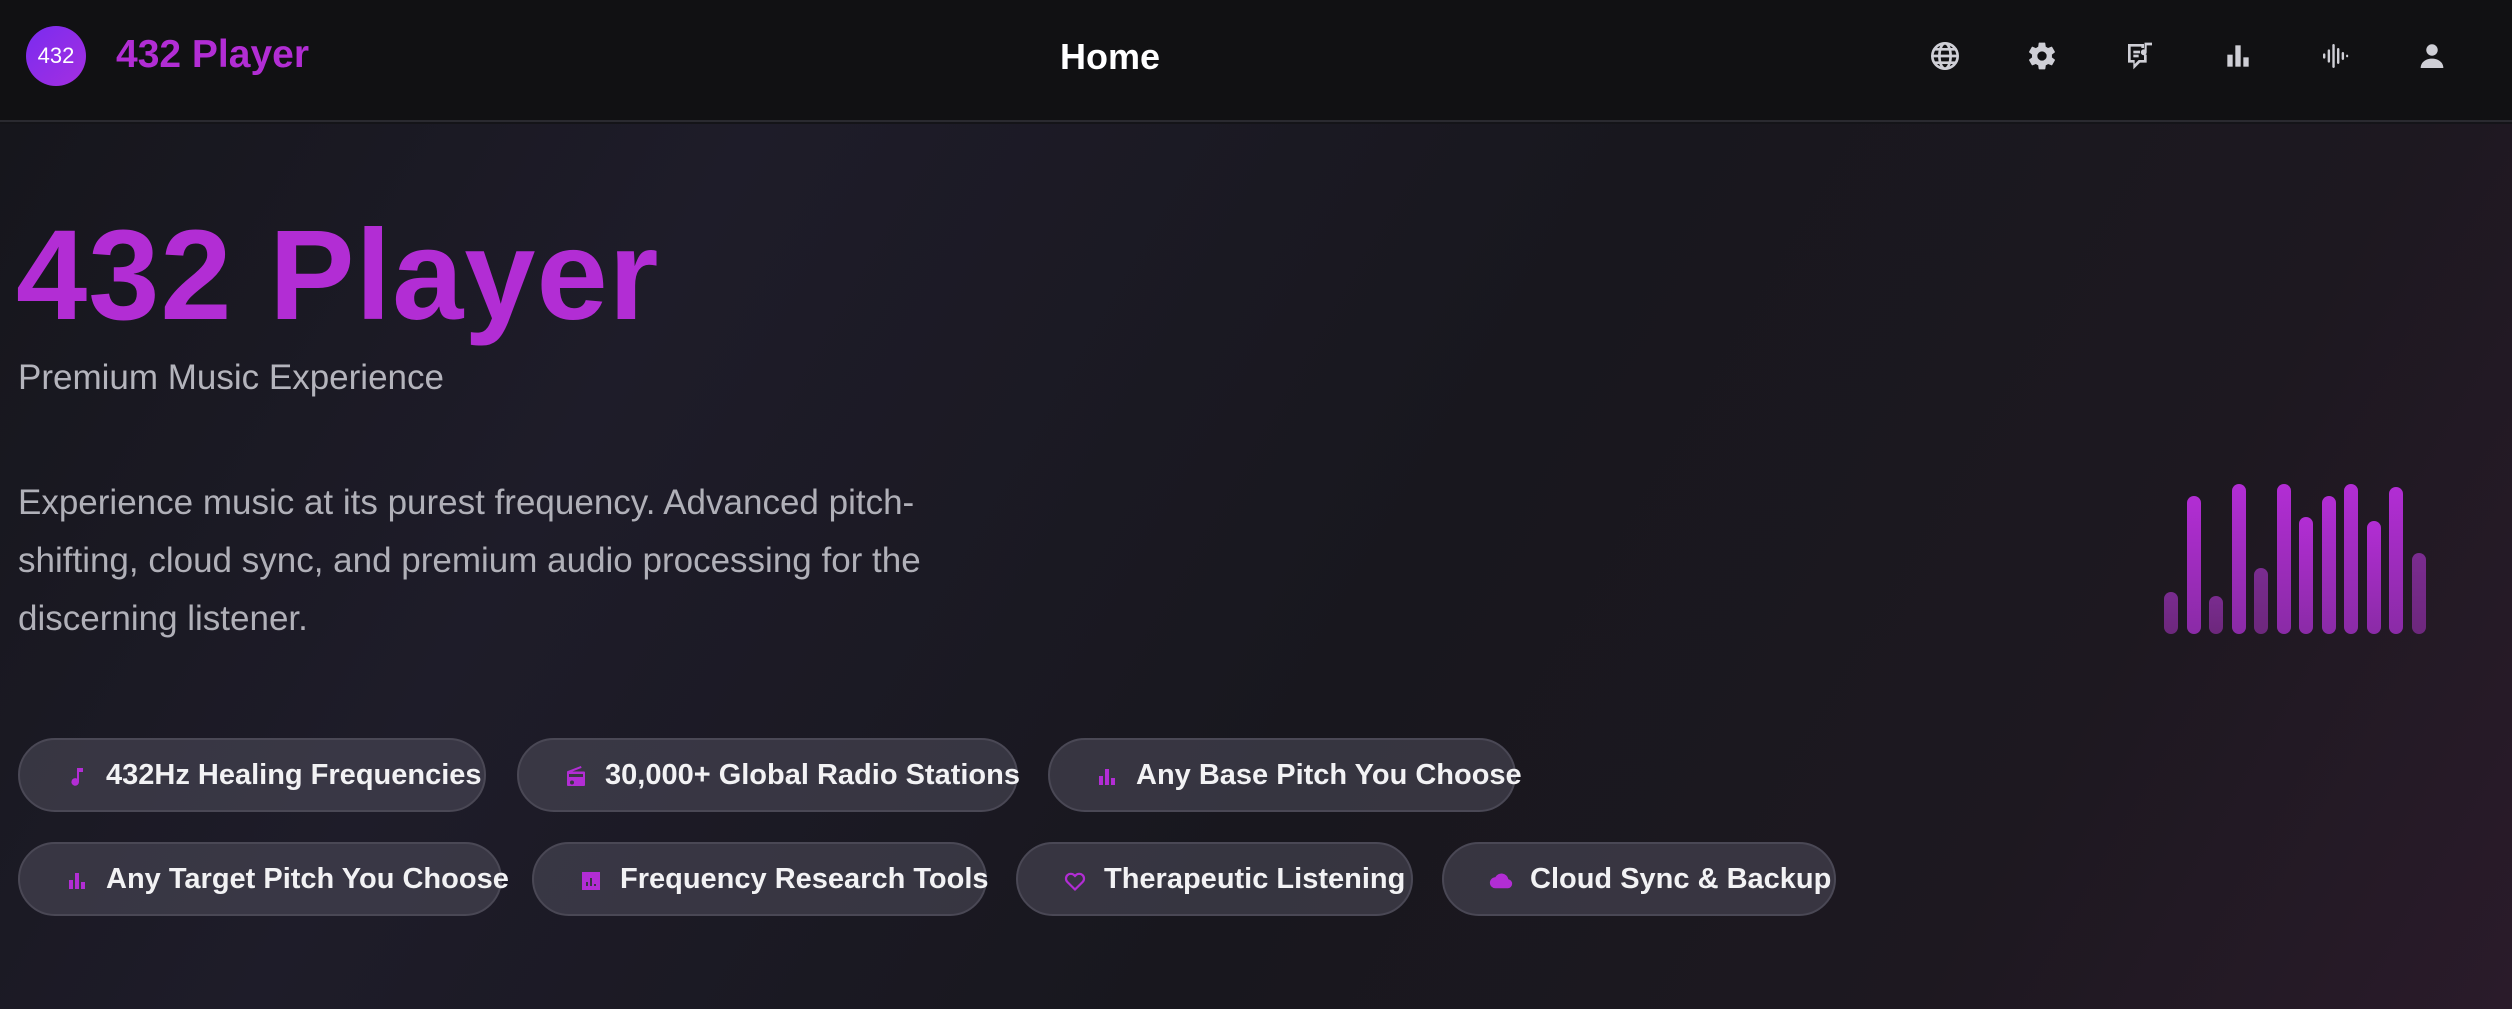  What do you see at coordinates (2432, 56) in the screenshot?
I see `user-account-icon` at bounding box center [2432, 56].